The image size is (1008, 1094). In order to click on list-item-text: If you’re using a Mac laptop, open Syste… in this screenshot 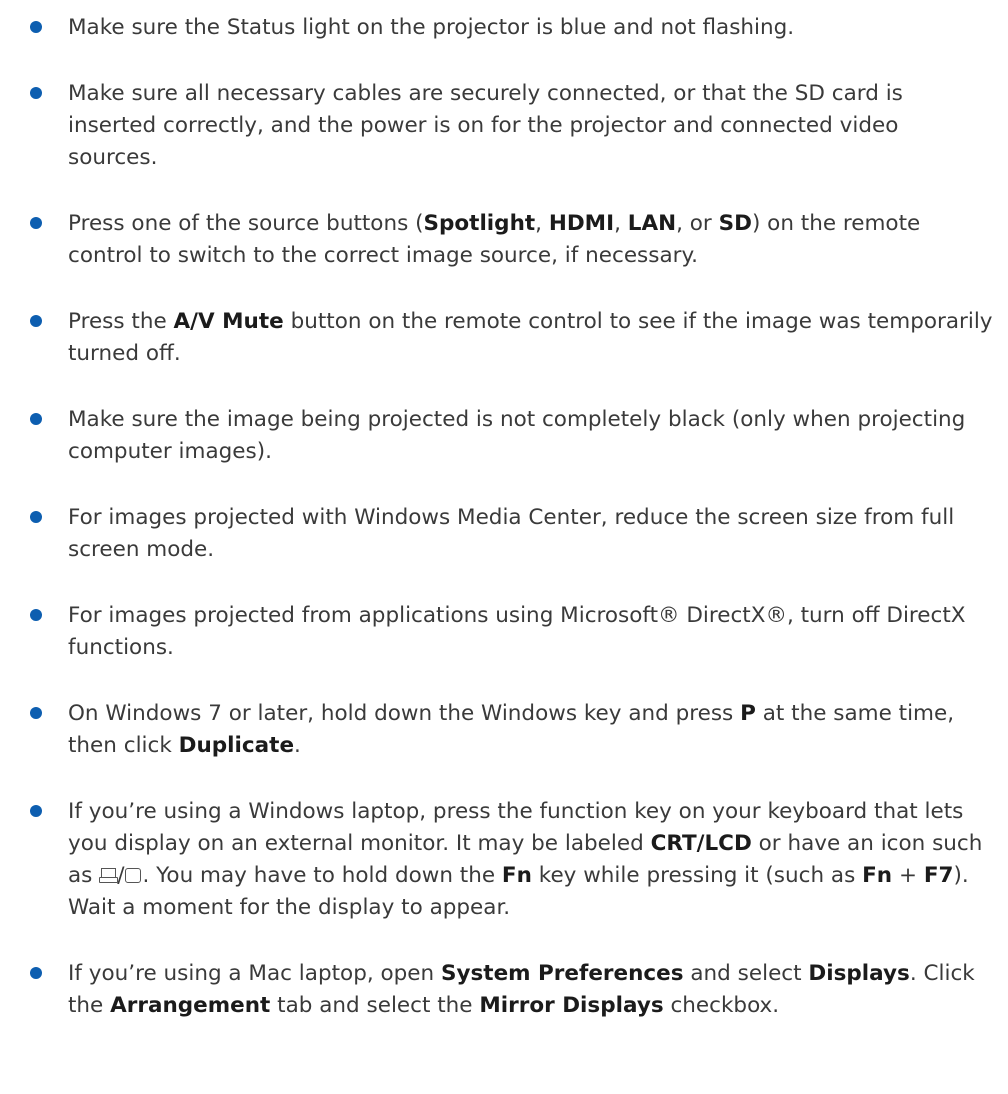, I will do `click(521, 989)`.